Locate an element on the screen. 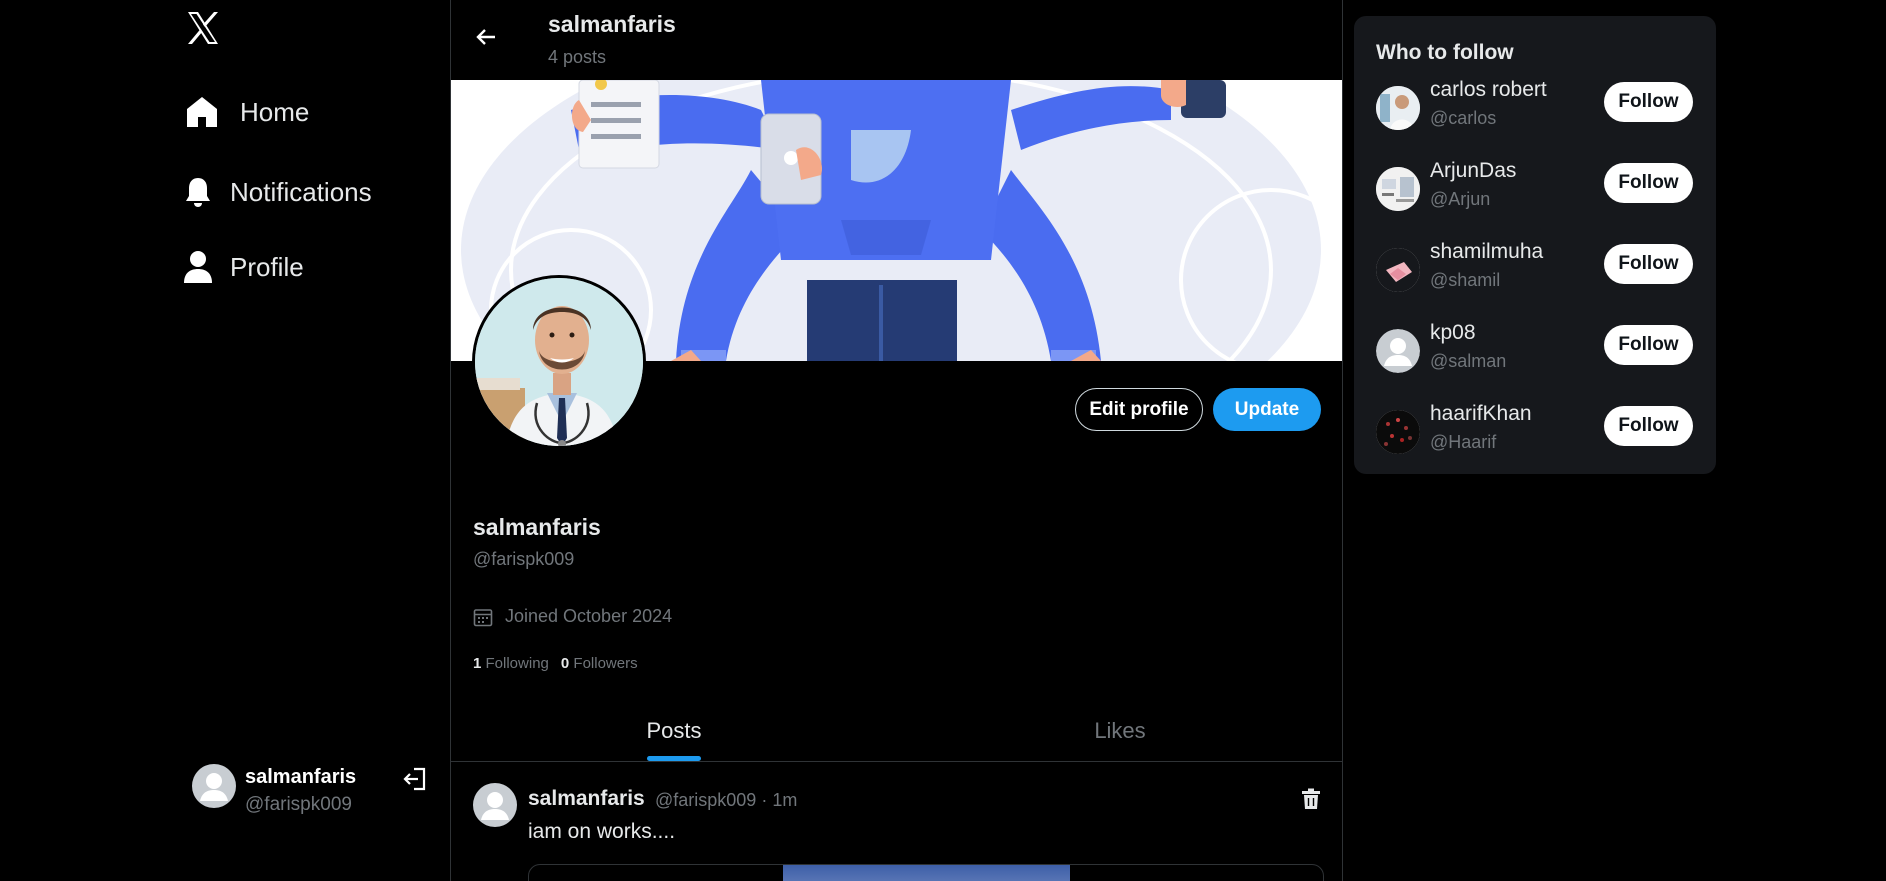 The image size is (1886, 881). who-to-follow-title: Who to follow is located at coordinates (1445, 52).